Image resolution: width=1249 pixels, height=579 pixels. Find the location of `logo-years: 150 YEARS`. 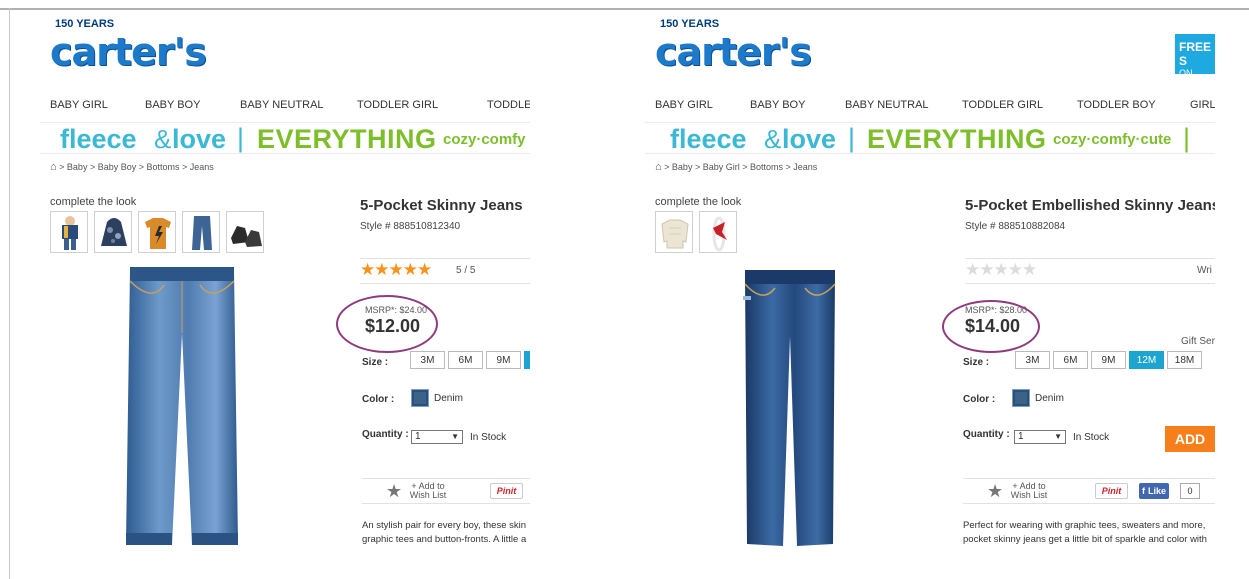

logo-years: 150 YEARS is located at coordinates (85, 24).